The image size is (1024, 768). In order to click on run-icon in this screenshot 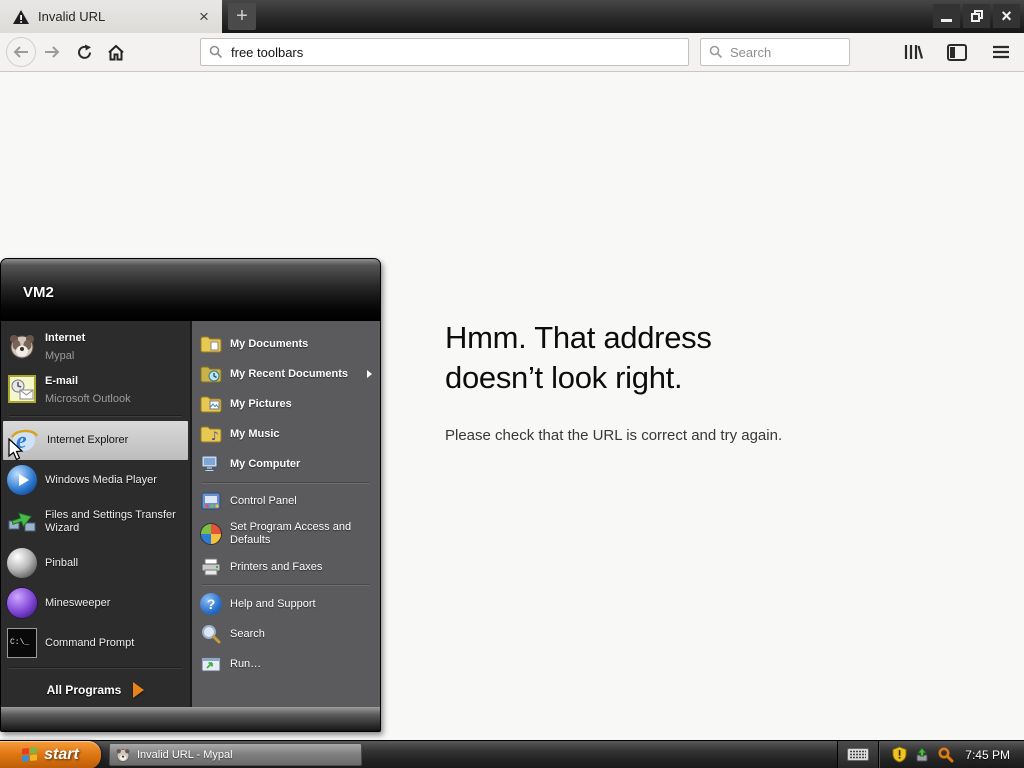, I will do `click(211, 664)`.